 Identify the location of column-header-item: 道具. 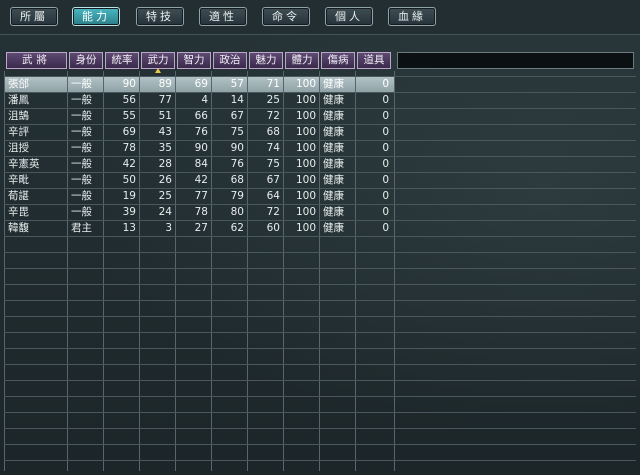
(374, 60).